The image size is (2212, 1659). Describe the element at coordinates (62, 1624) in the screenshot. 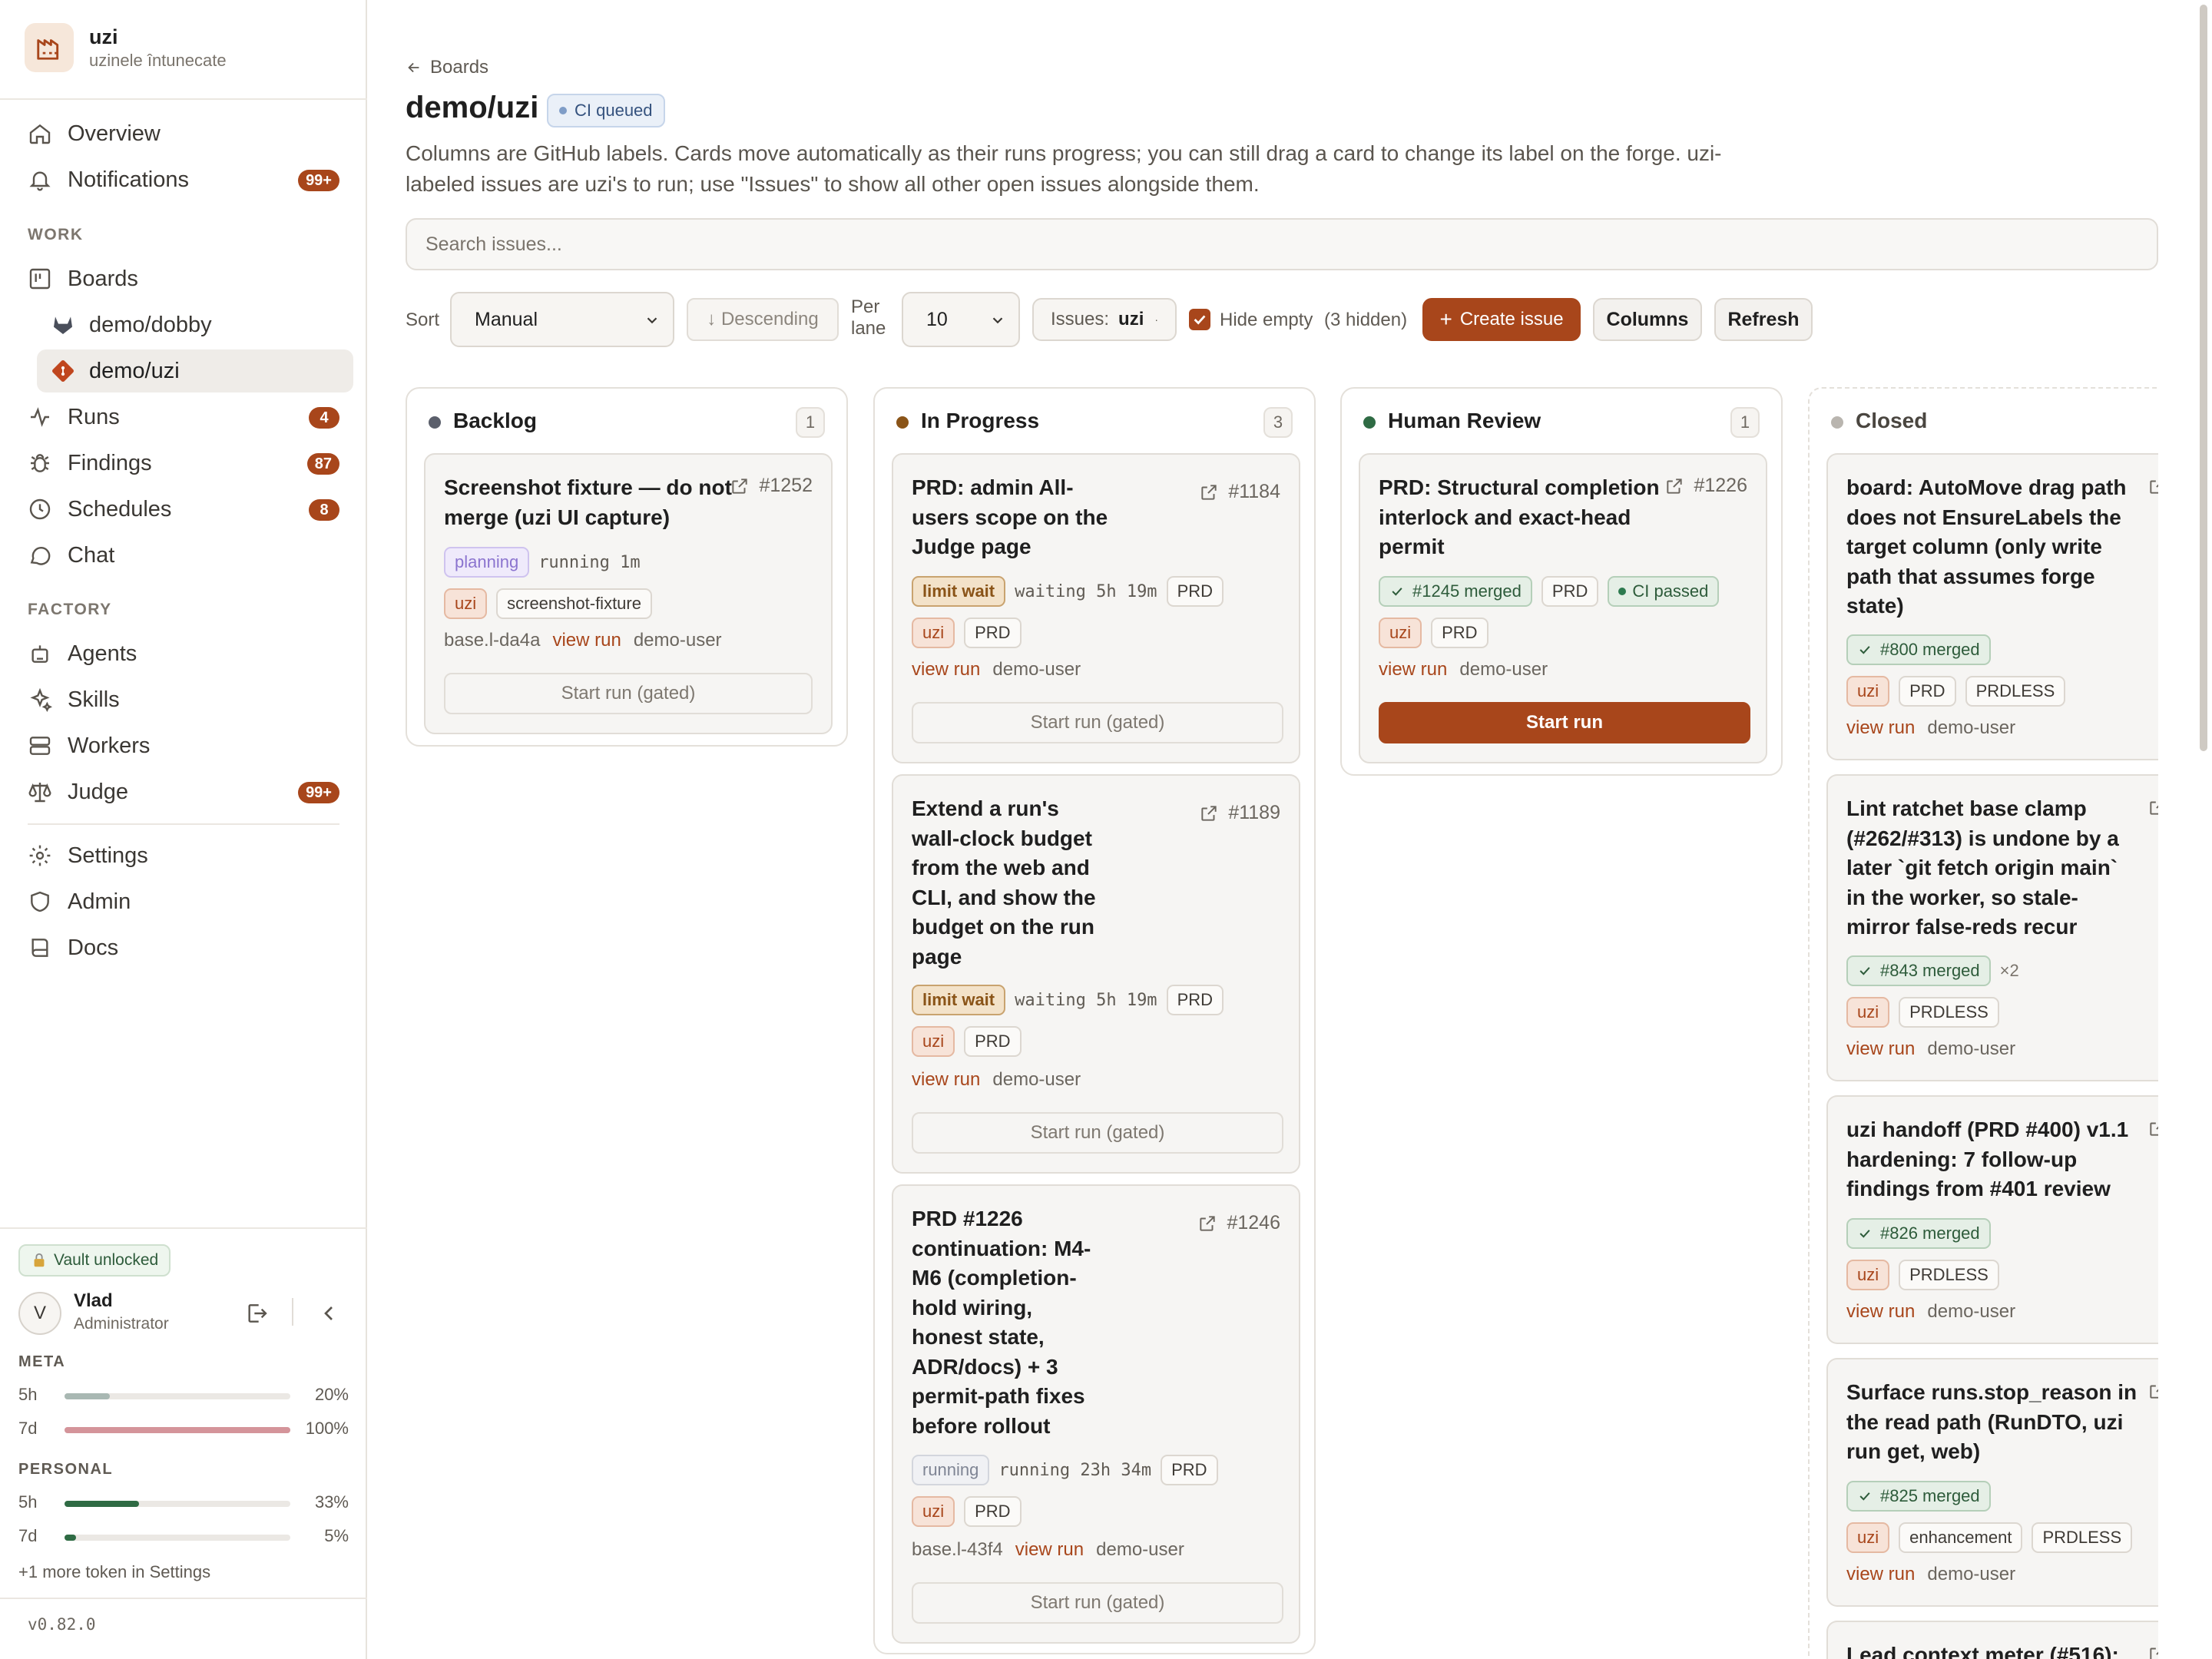

I see `app-version: v0.82.0` at that location.